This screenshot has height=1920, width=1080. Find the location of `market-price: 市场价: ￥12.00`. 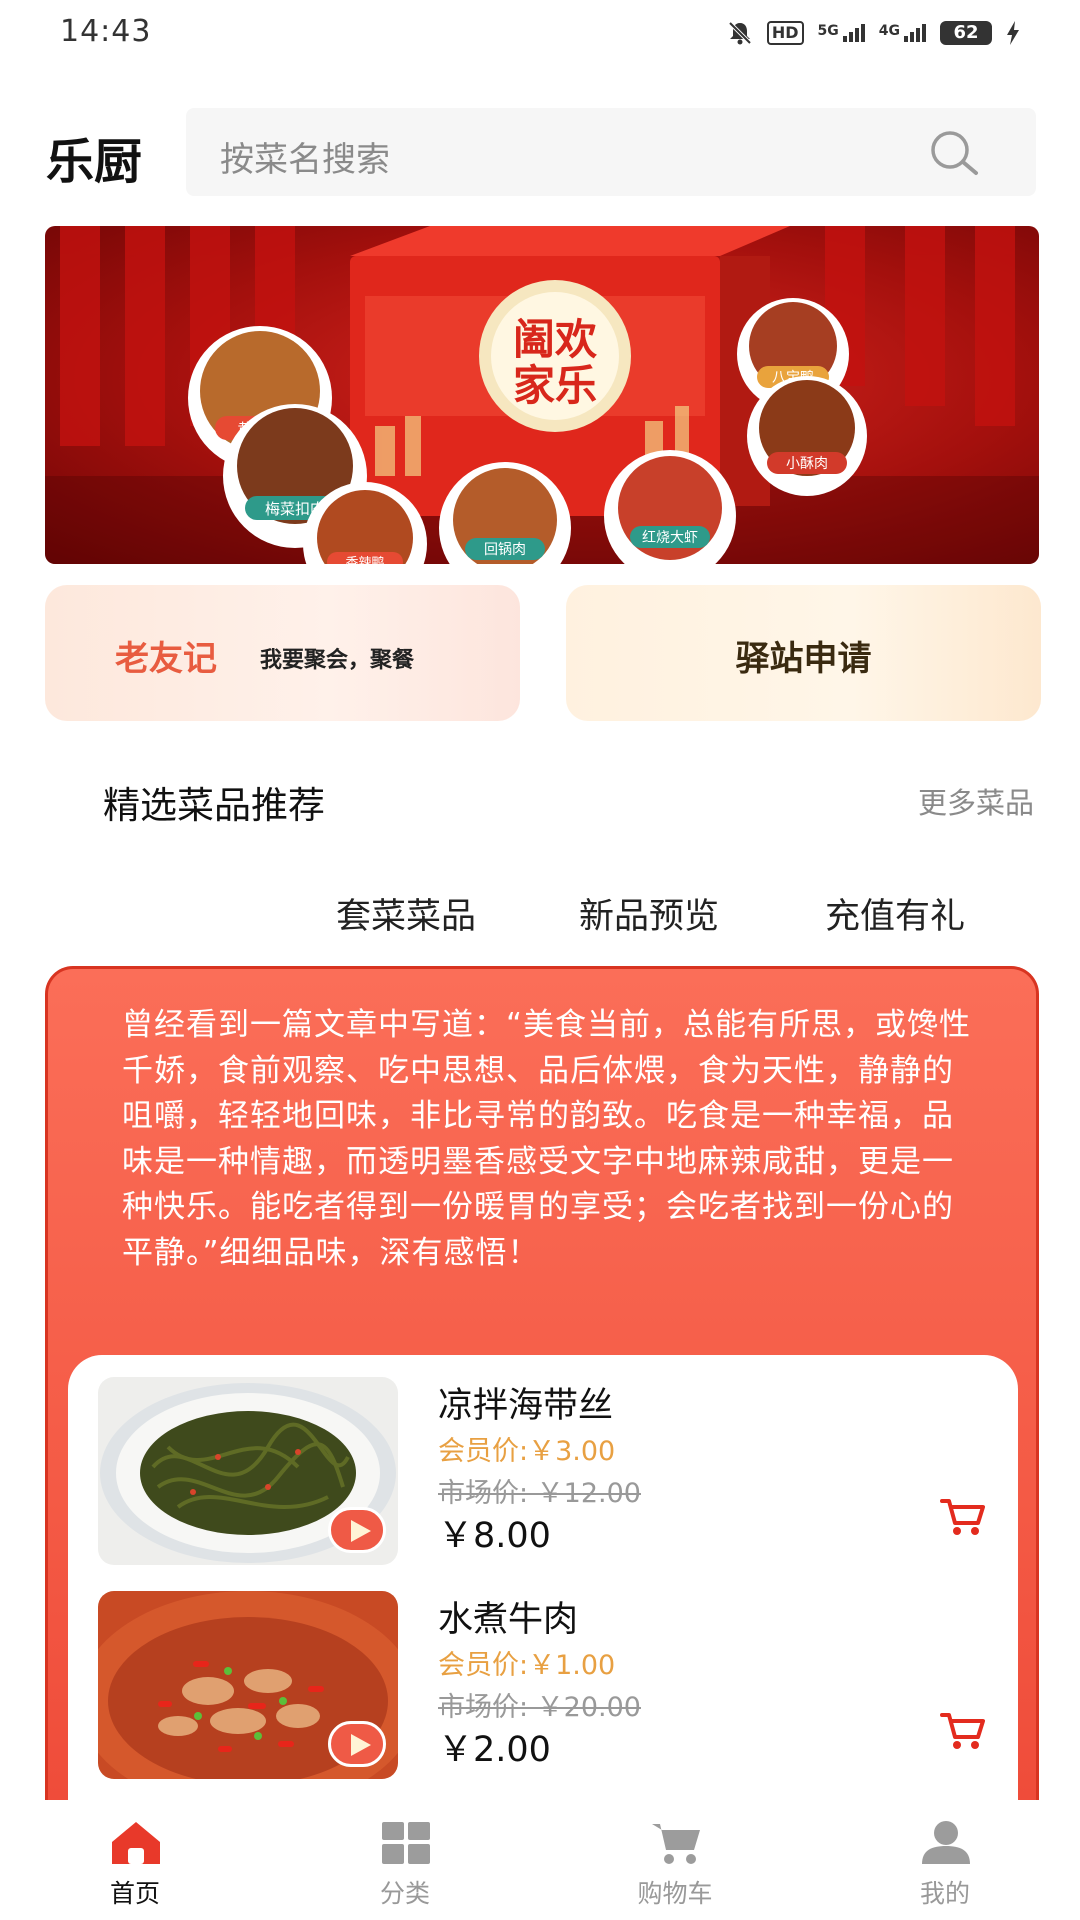

market-price: 市场价: ￥12.00 is located at coordinates (539, 1493).